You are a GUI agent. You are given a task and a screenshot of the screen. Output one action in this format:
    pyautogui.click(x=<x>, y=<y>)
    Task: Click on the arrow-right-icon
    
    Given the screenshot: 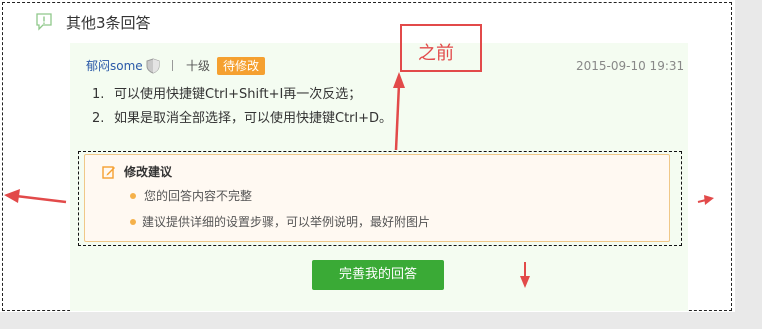 What is the action you would take?
    pyautogui.click(x=705, y=200)
    